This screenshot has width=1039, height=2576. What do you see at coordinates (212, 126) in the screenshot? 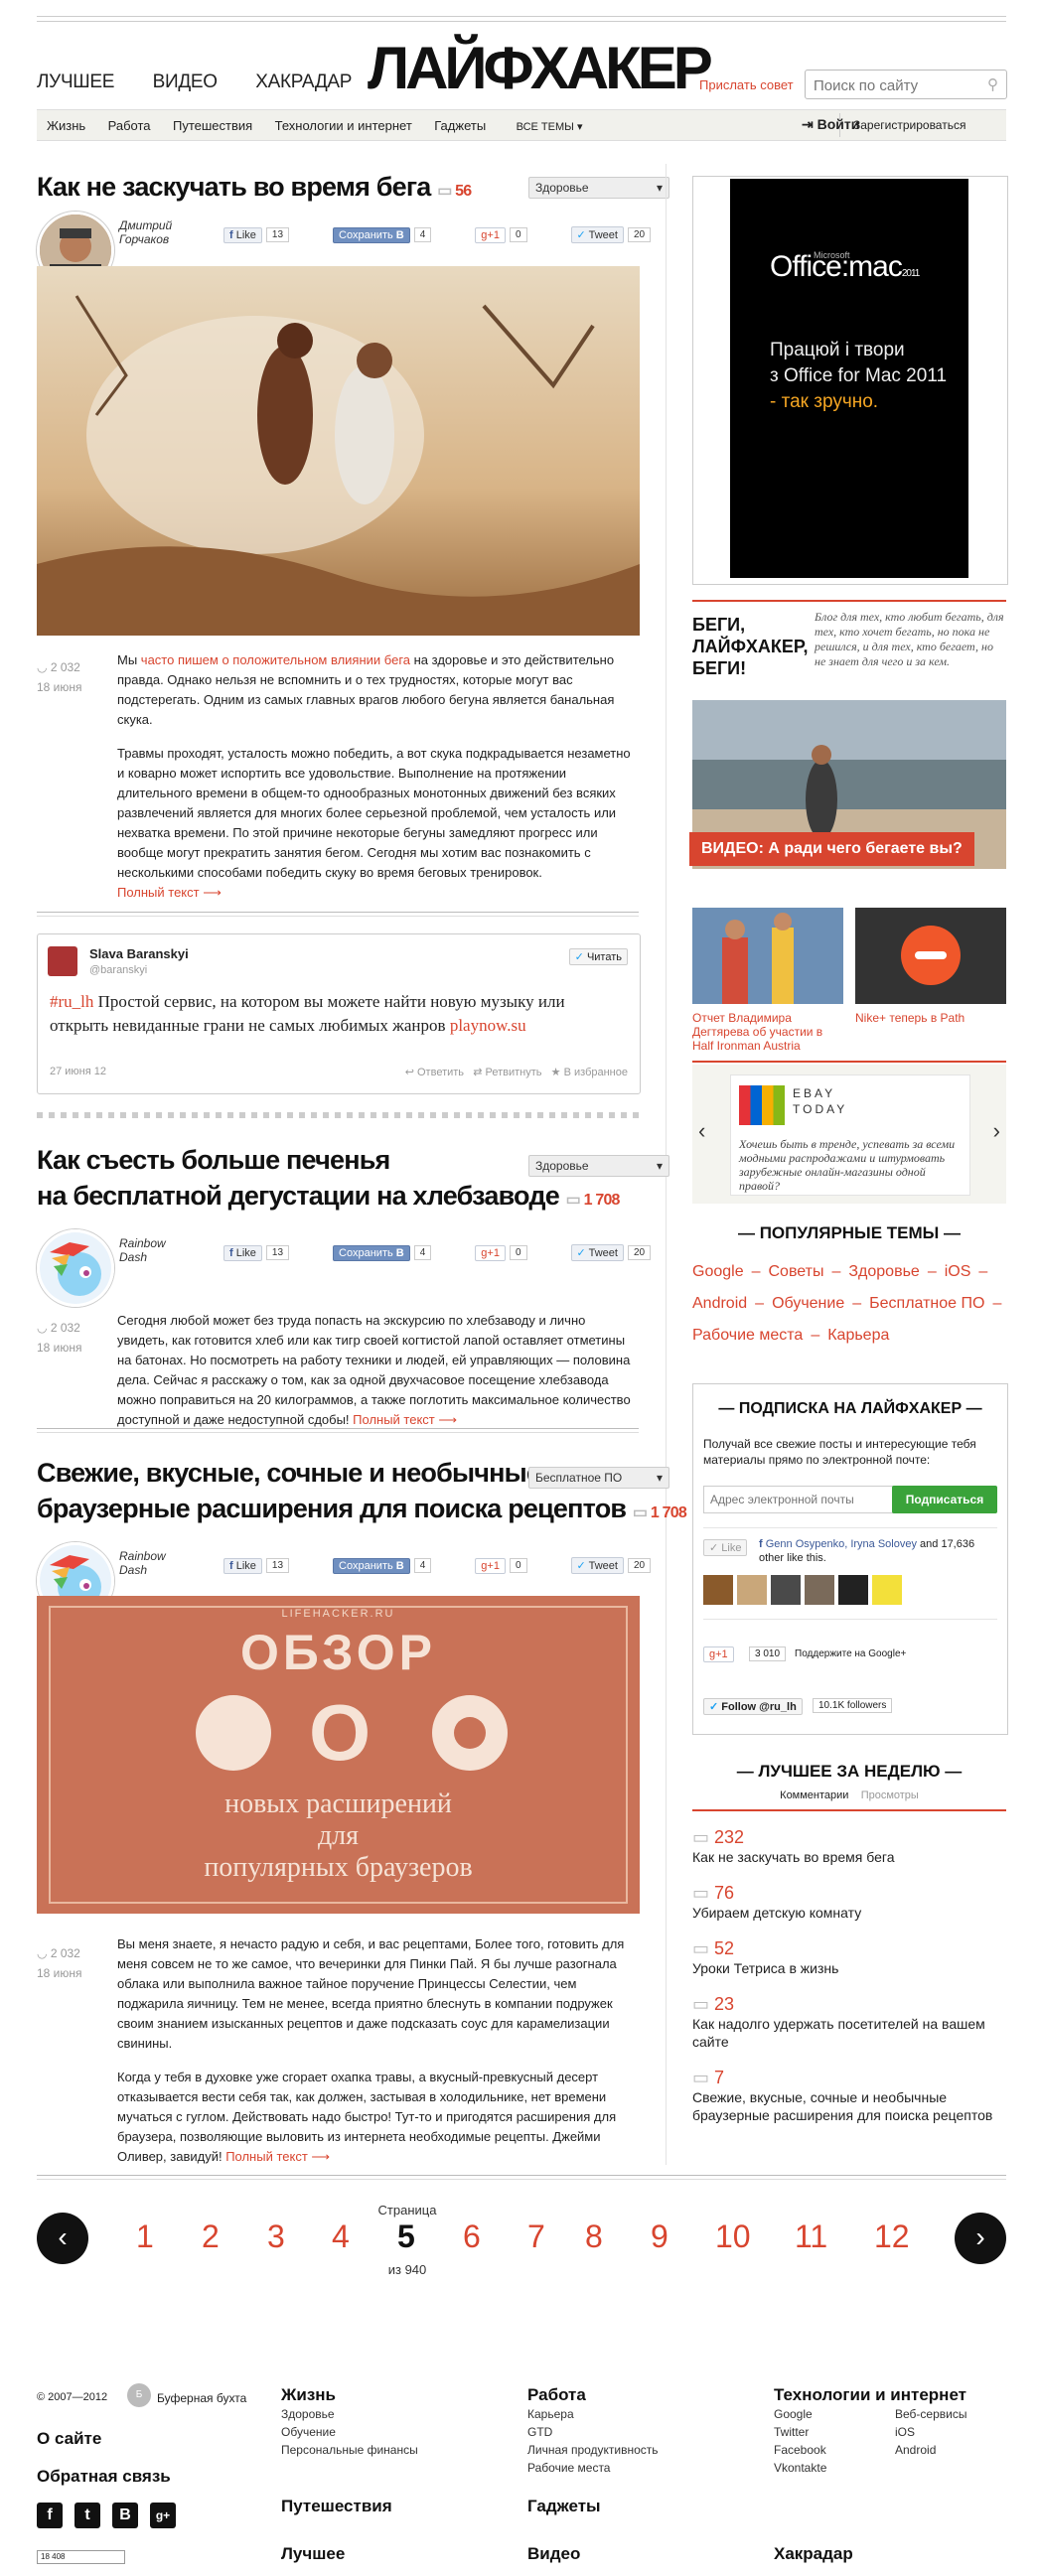
I see `cat-travel: Путешествия` at bounding box center [212, 126].